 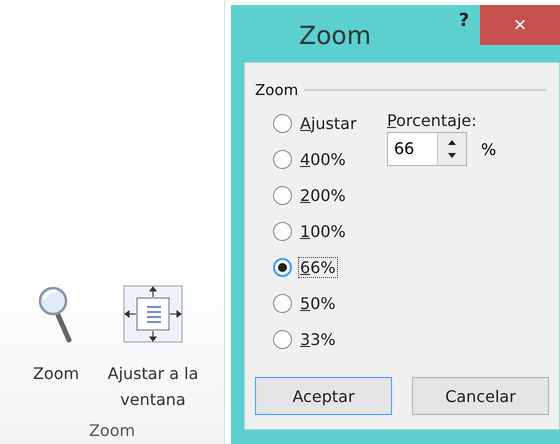 I want to click on option-label: 33%, so click(x=318, y=339).